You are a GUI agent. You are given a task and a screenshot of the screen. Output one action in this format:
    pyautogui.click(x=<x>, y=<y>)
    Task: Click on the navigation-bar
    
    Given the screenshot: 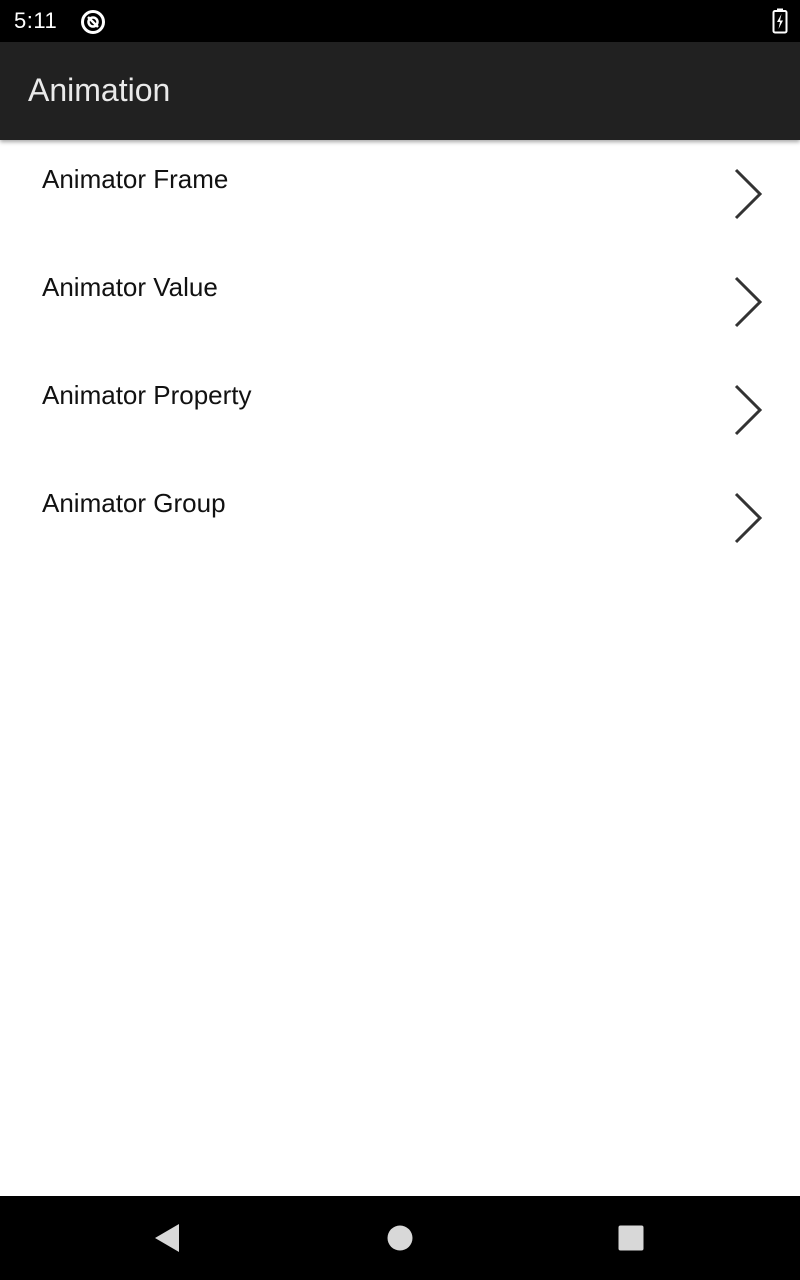 What is the action you would take?
    pyautogui.click(x=400, y=1238)
    